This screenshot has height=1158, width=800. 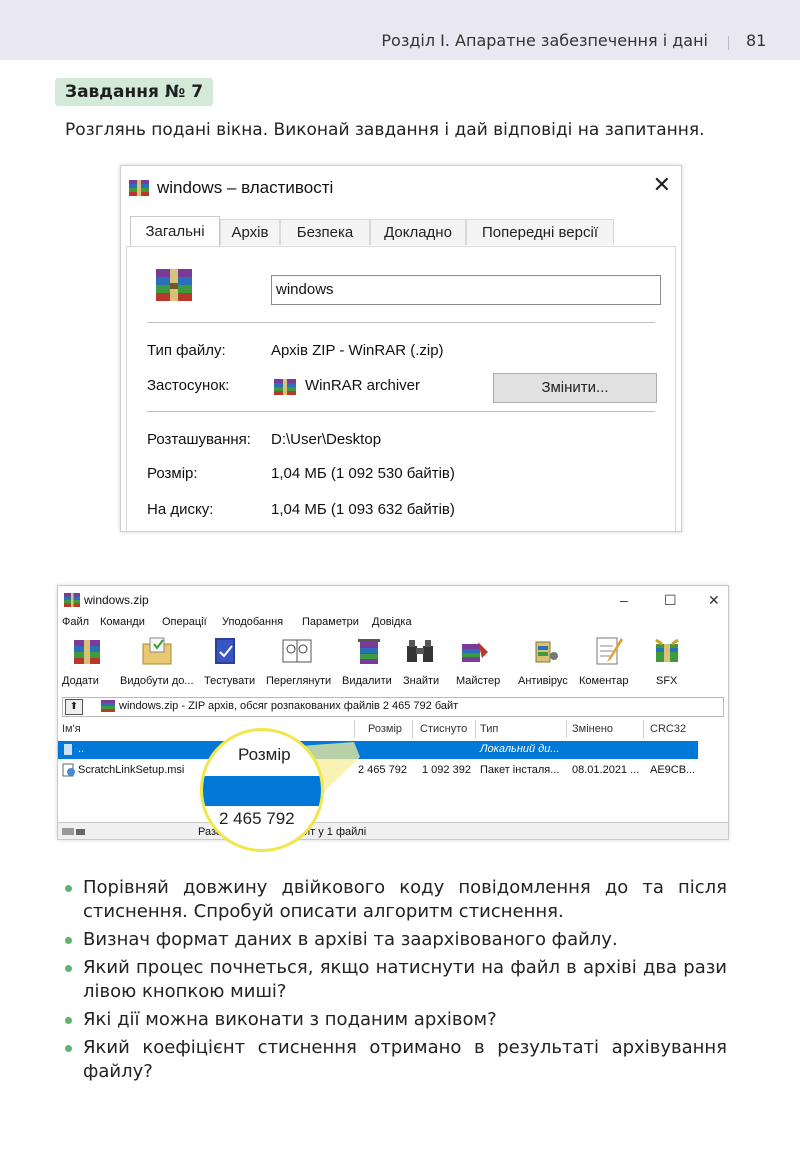 What do you see at coordinates (75, 622) in the screenshot?
I see `menu-file: Файл` at bounding box center [75, 622].